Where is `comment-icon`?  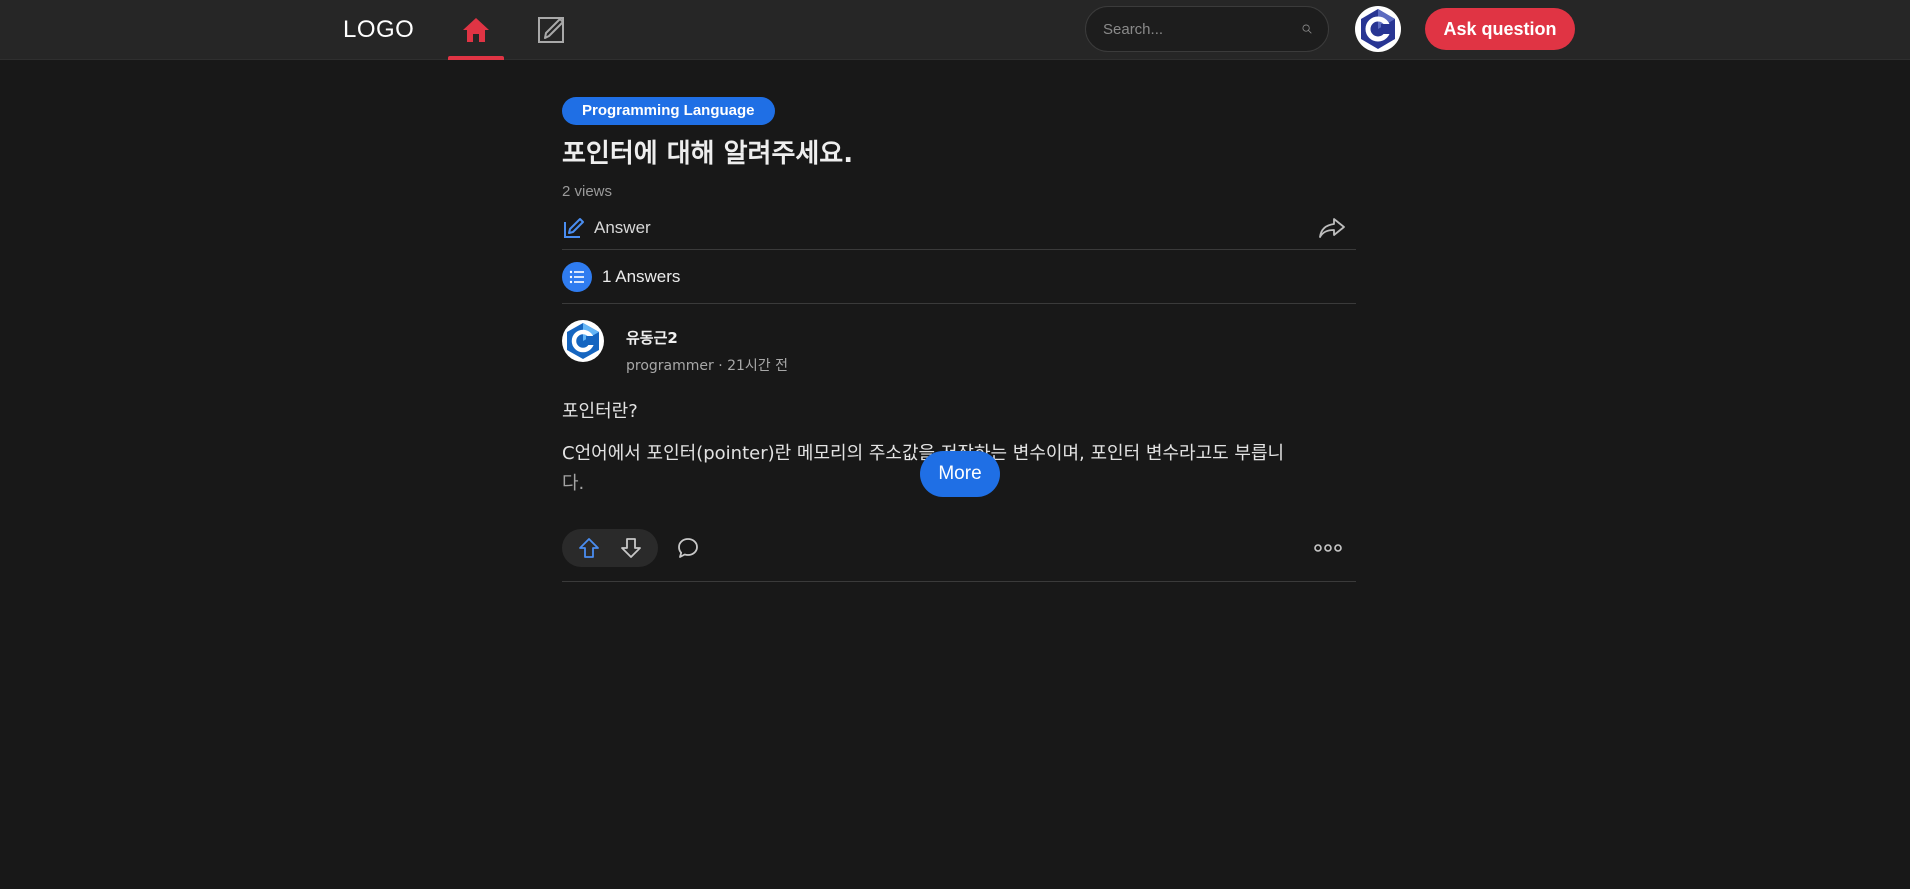
comment-icon is located at coordinates (688, 548).